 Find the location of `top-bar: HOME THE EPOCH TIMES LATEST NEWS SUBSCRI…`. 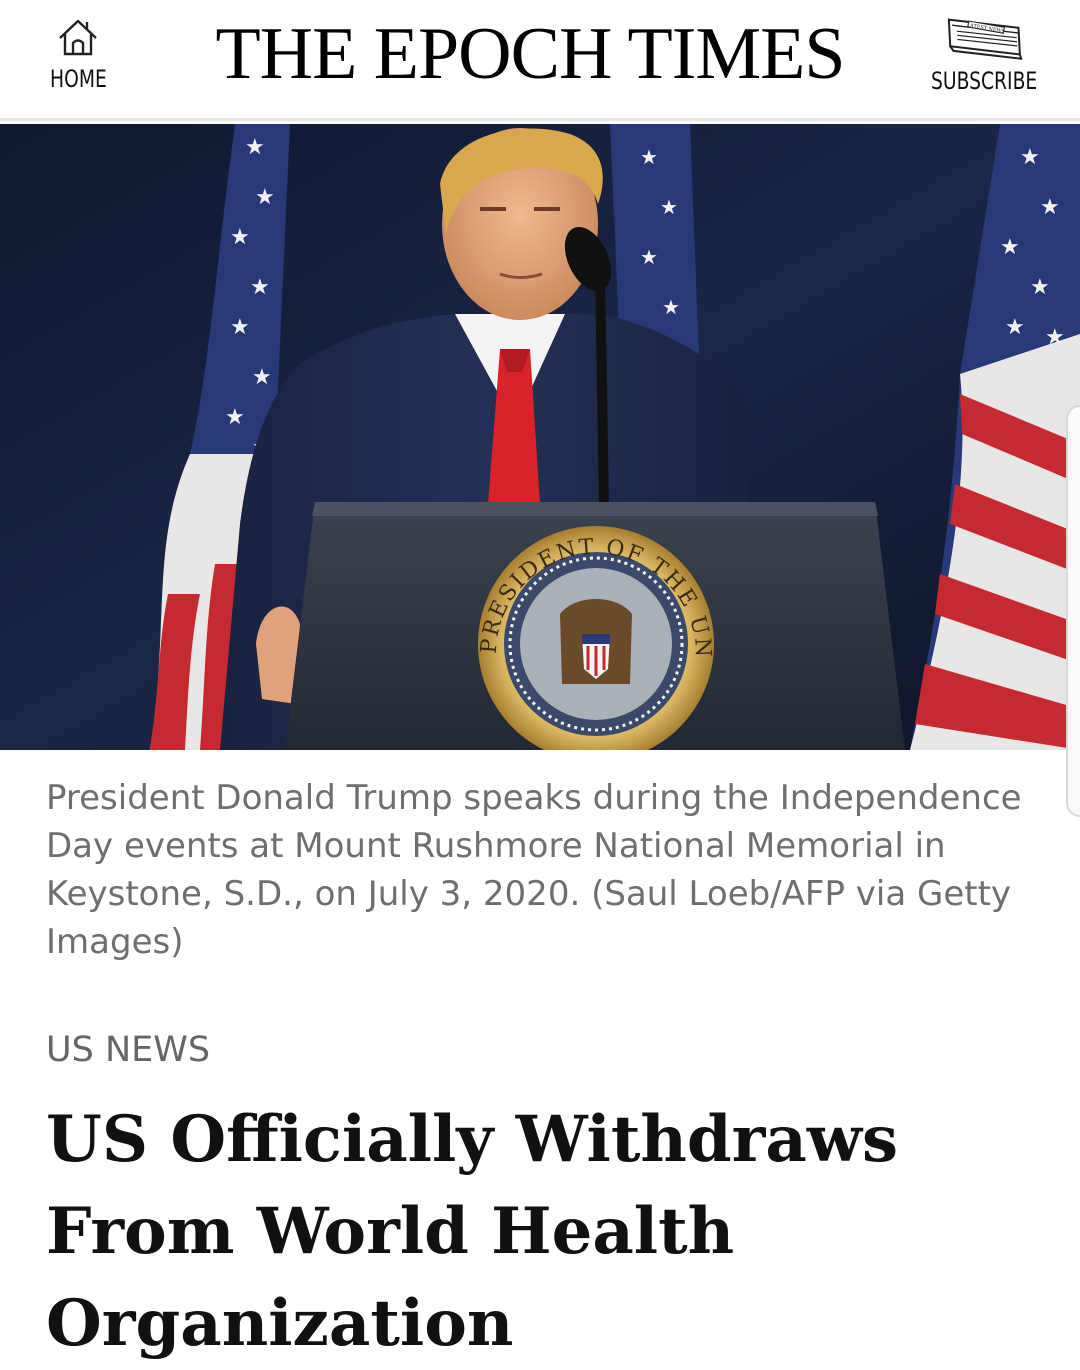

top-bar: HOME THE EPOCH TIMES LATEST NEWS SUBSCRI… is located at coordinates (540, 60).